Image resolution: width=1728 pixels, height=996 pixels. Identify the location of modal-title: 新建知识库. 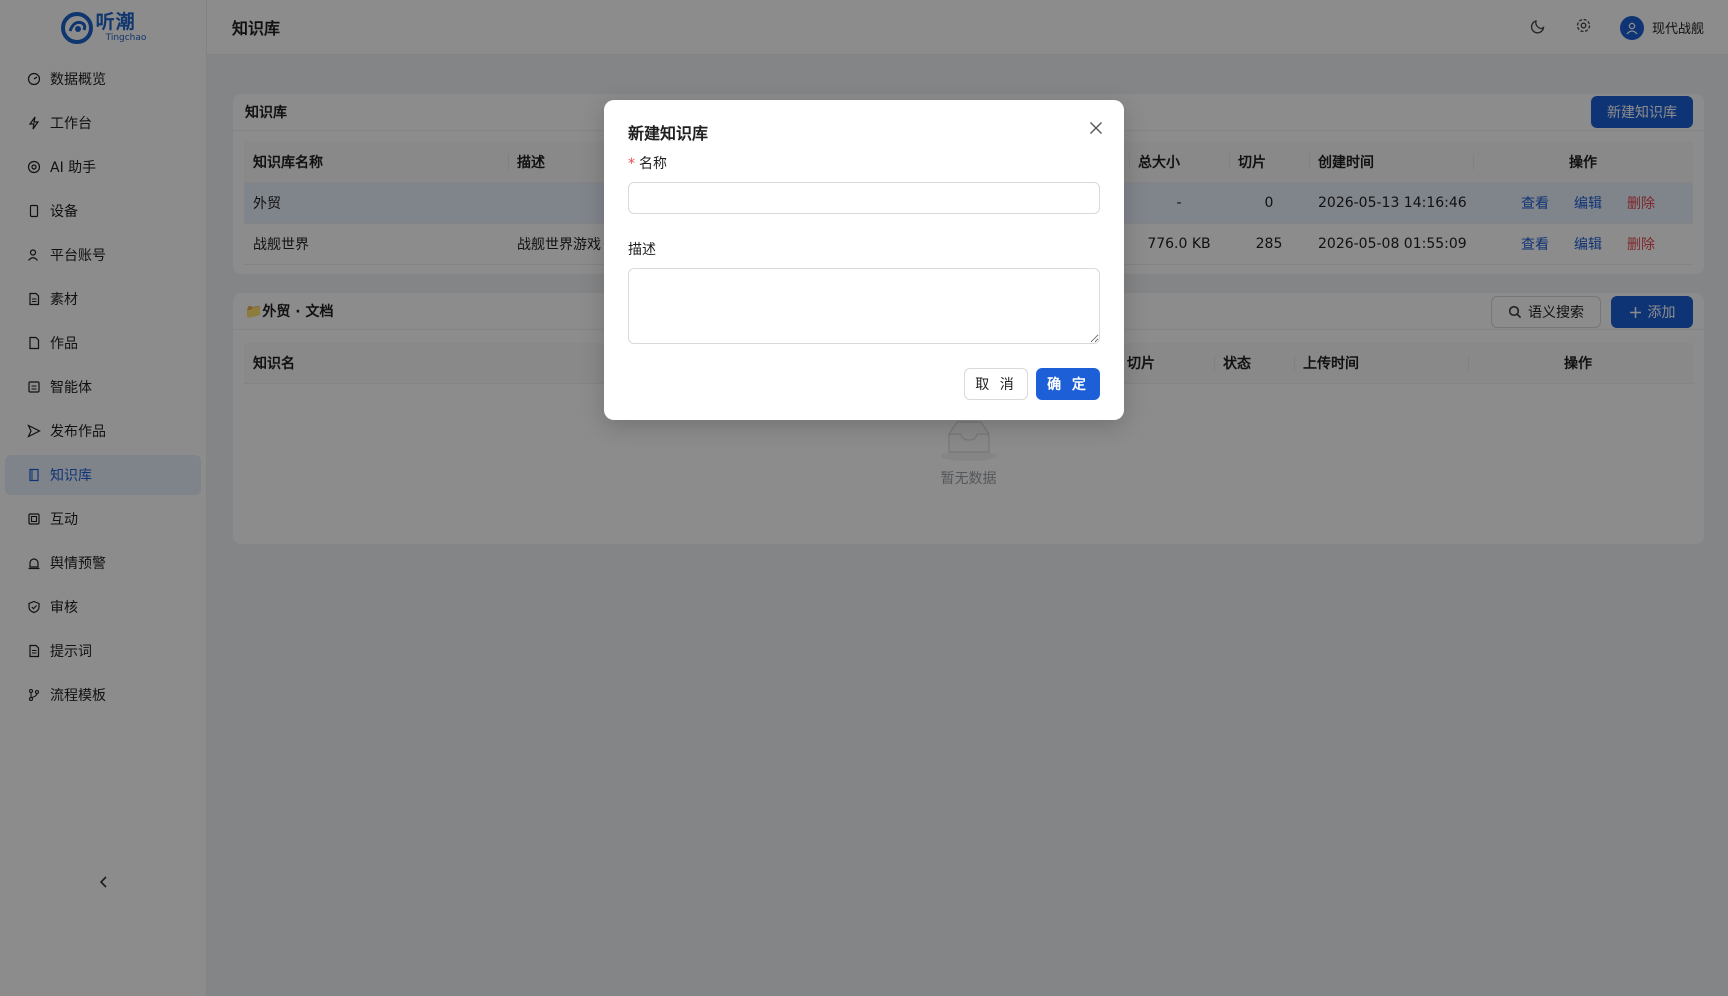
(668, 133).